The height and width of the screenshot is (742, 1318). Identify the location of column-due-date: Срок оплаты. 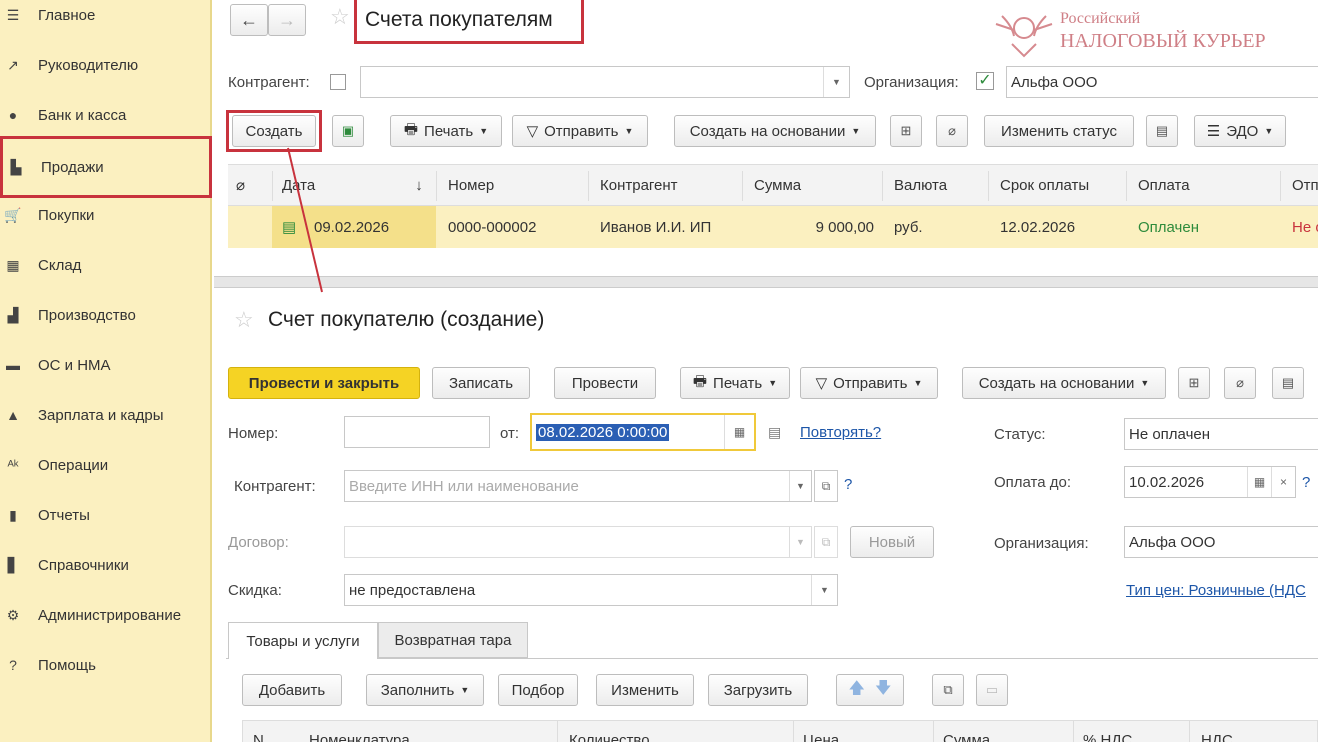
(1060, 185).